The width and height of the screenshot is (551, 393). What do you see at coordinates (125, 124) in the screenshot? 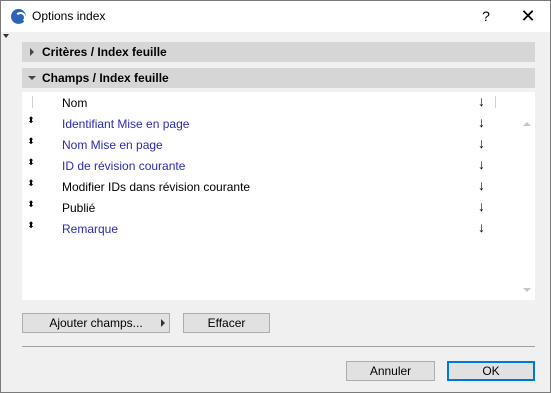
I see `list-item-label: Identifiant Mise en page` at bounding box center [125, 124].